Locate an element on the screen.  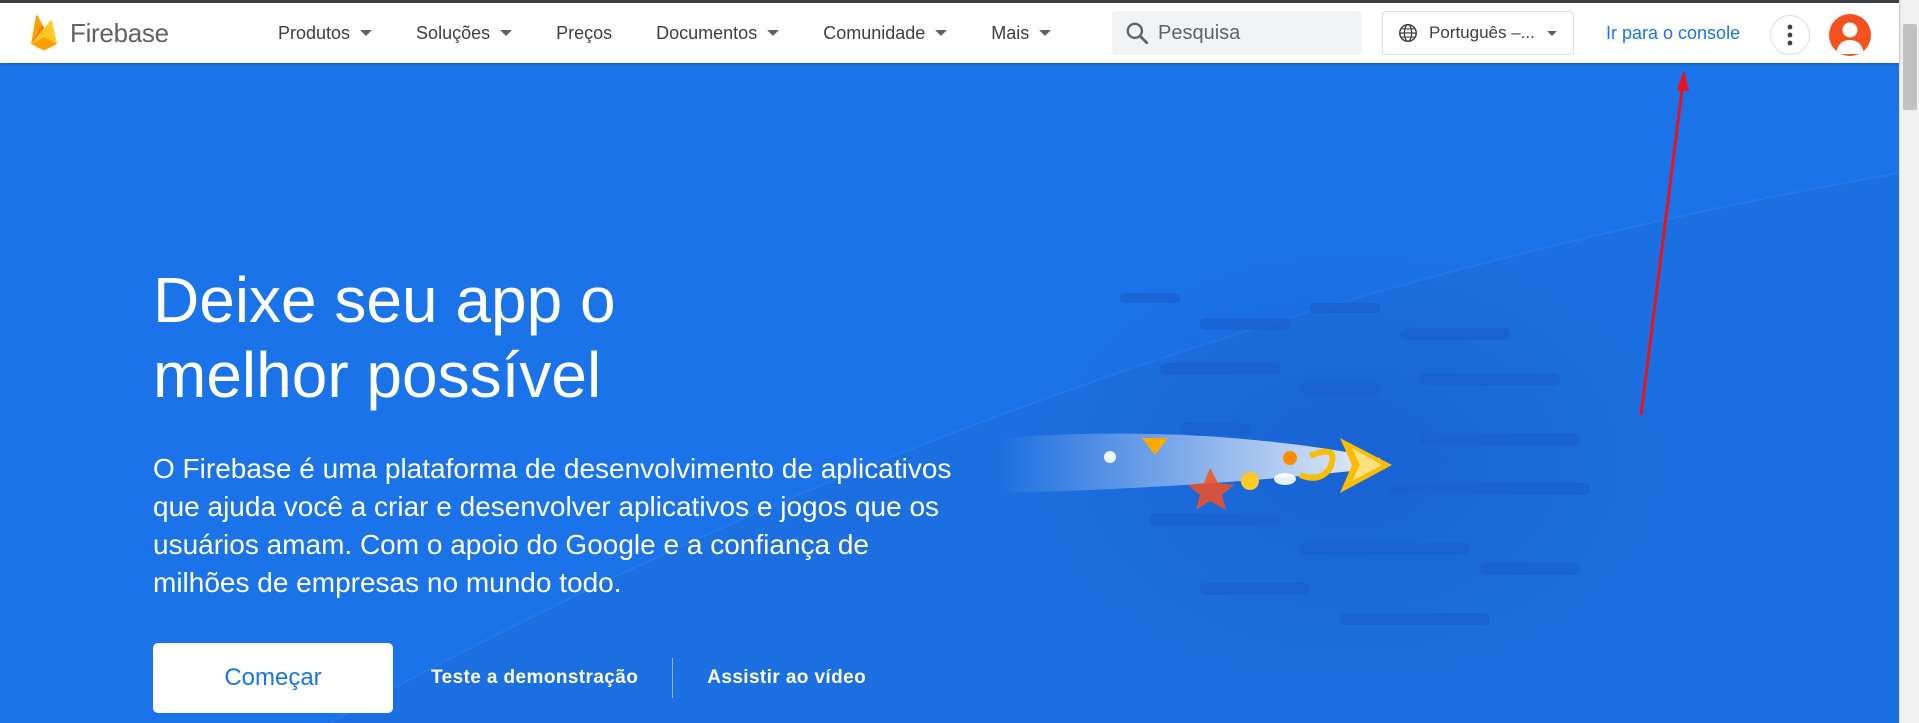
hero-title: Deixe seu app o melhor possível is located at coordinates (384, 337).